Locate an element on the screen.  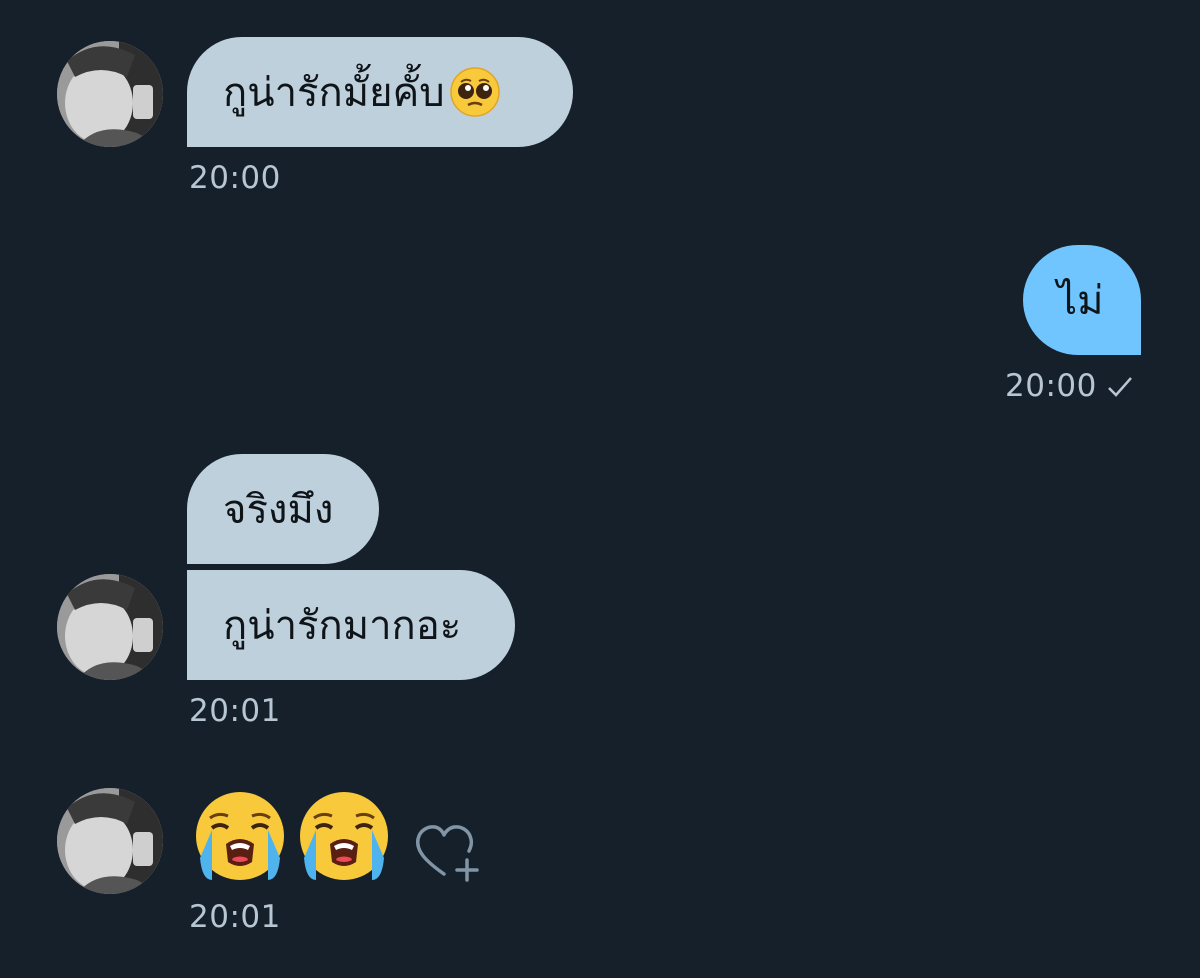
timestamp-text: 20:00 is located at coordinates (1051, 386).